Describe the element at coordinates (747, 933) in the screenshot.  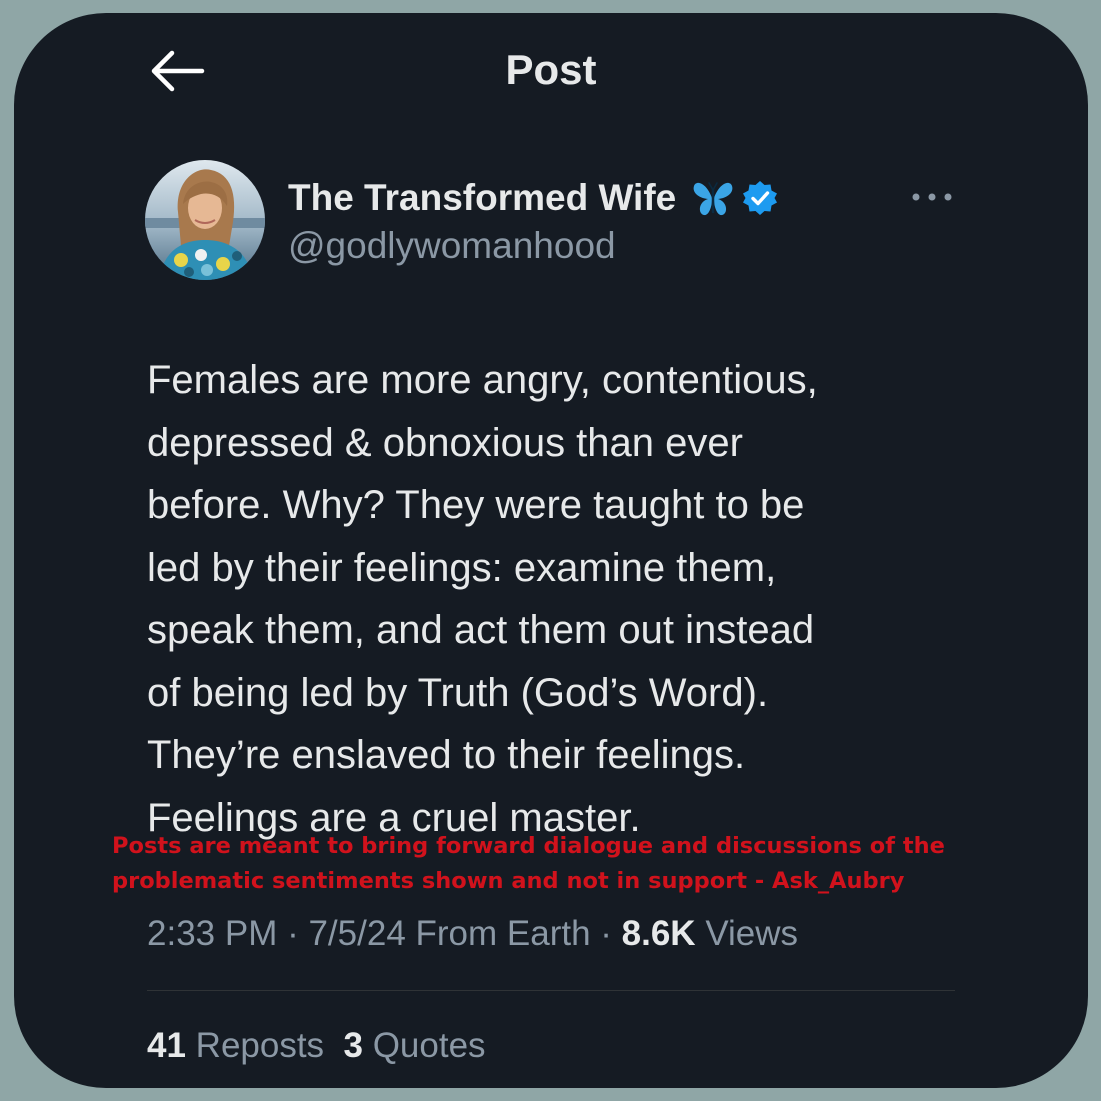
I see `views-label: Views` at that location.